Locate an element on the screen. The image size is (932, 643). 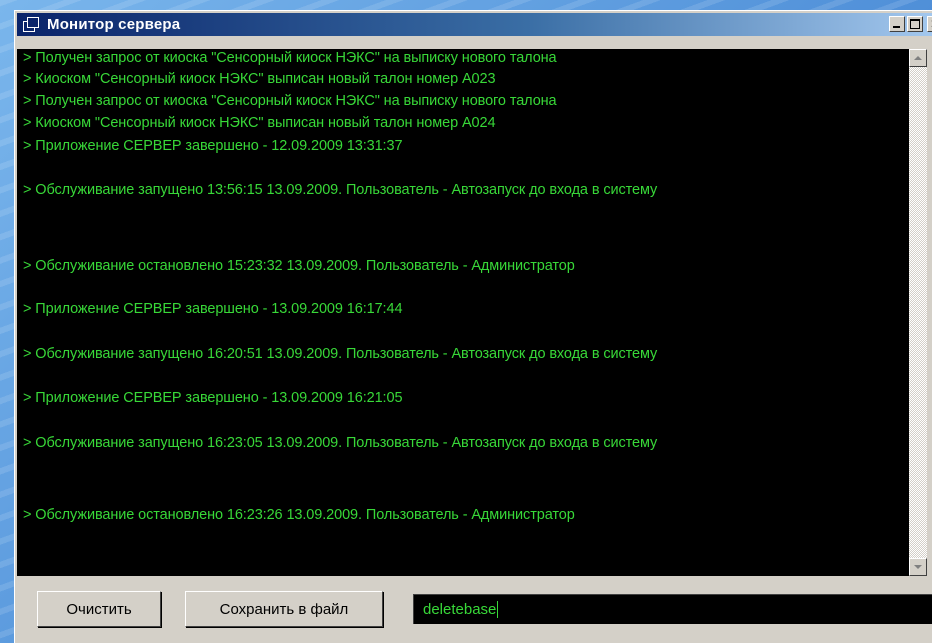
scroll-down-arrow-icon is located at coordinates (918, 567).